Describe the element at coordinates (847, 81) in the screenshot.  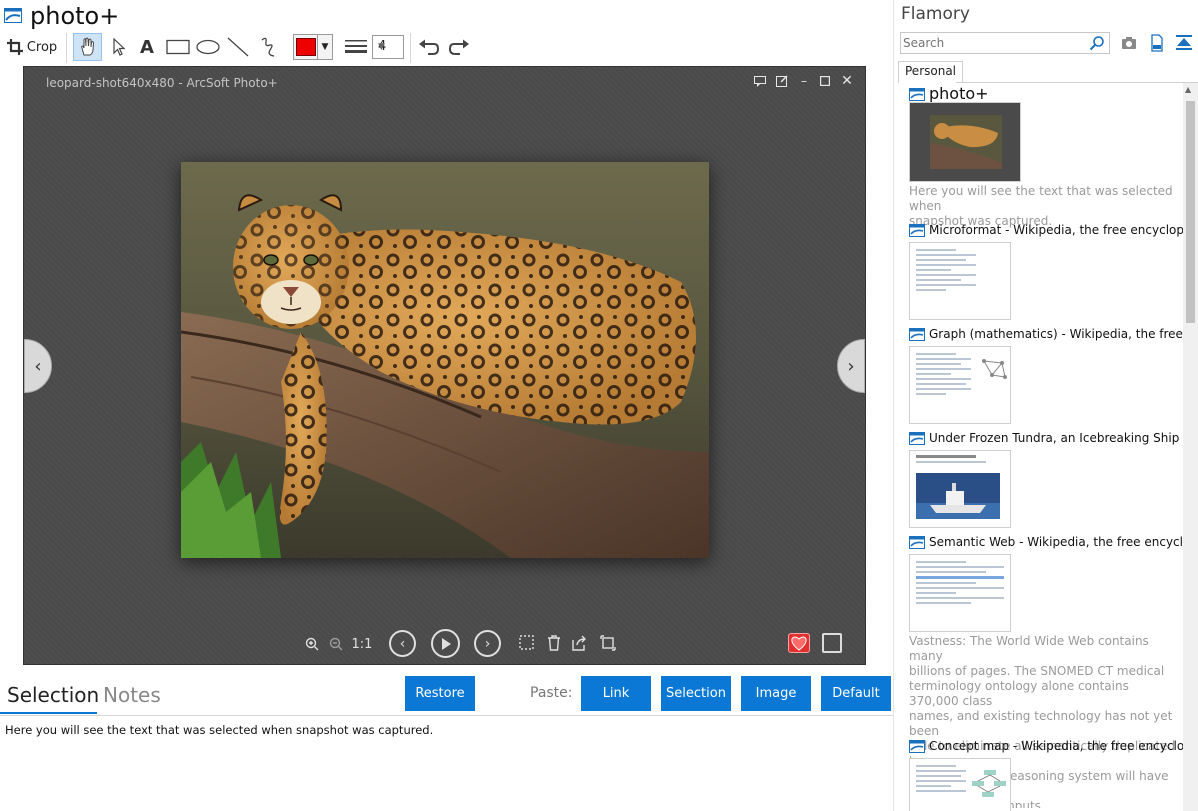
I see `close-icon: ✕` at that location.